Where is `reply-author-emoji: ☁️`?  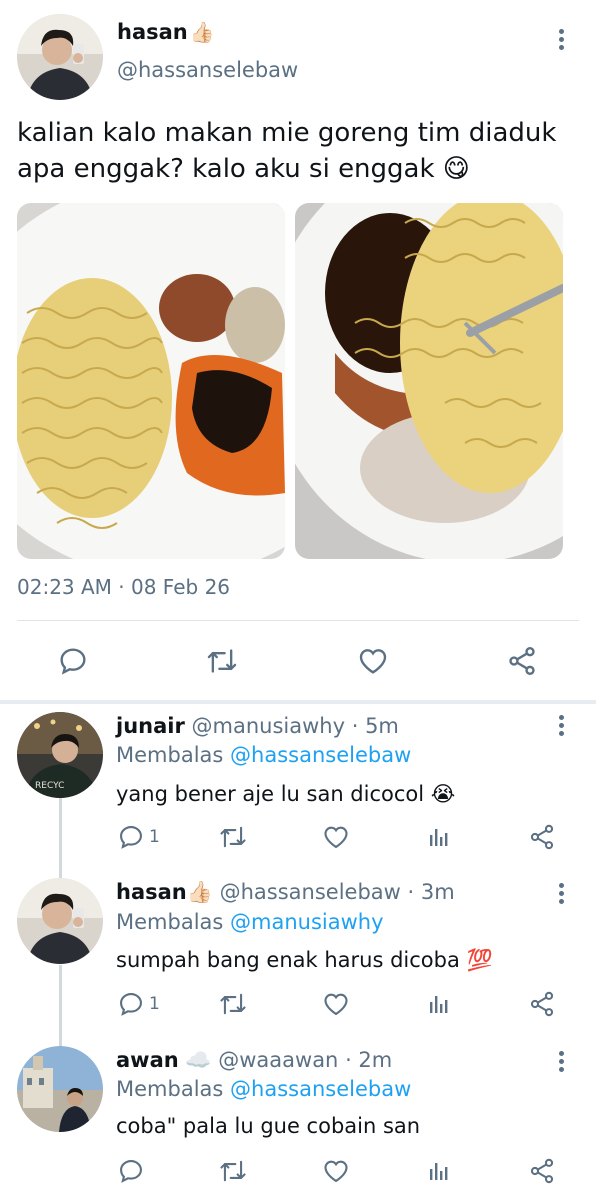 reply-author-emoji: ☁️ is located at coordinates (198, 1060).